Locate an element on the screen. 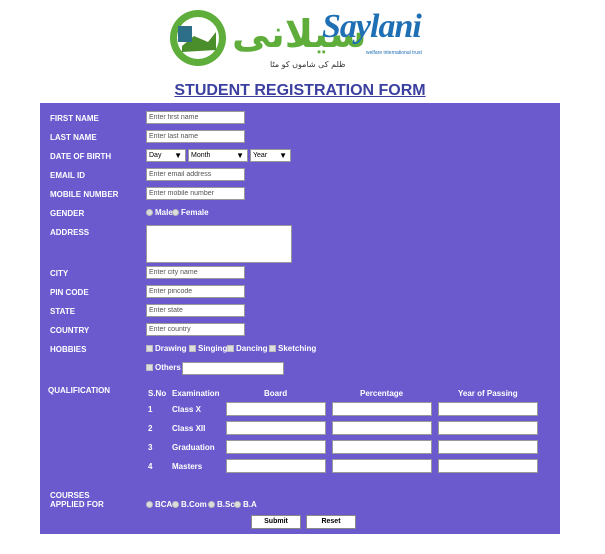 This screenshot has height=554, width=605. country-input is located at coordinates (195, 329).